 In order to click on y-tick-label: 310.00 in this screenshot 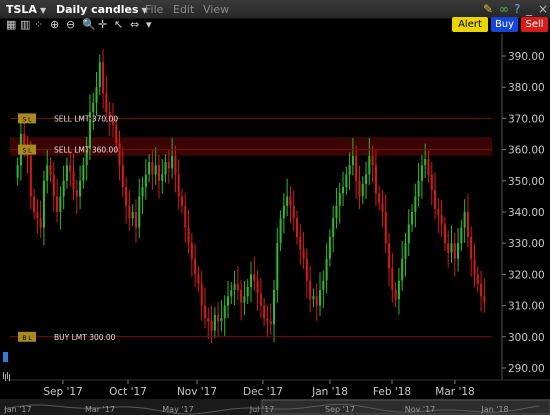, I will do `click(526, 307)`.